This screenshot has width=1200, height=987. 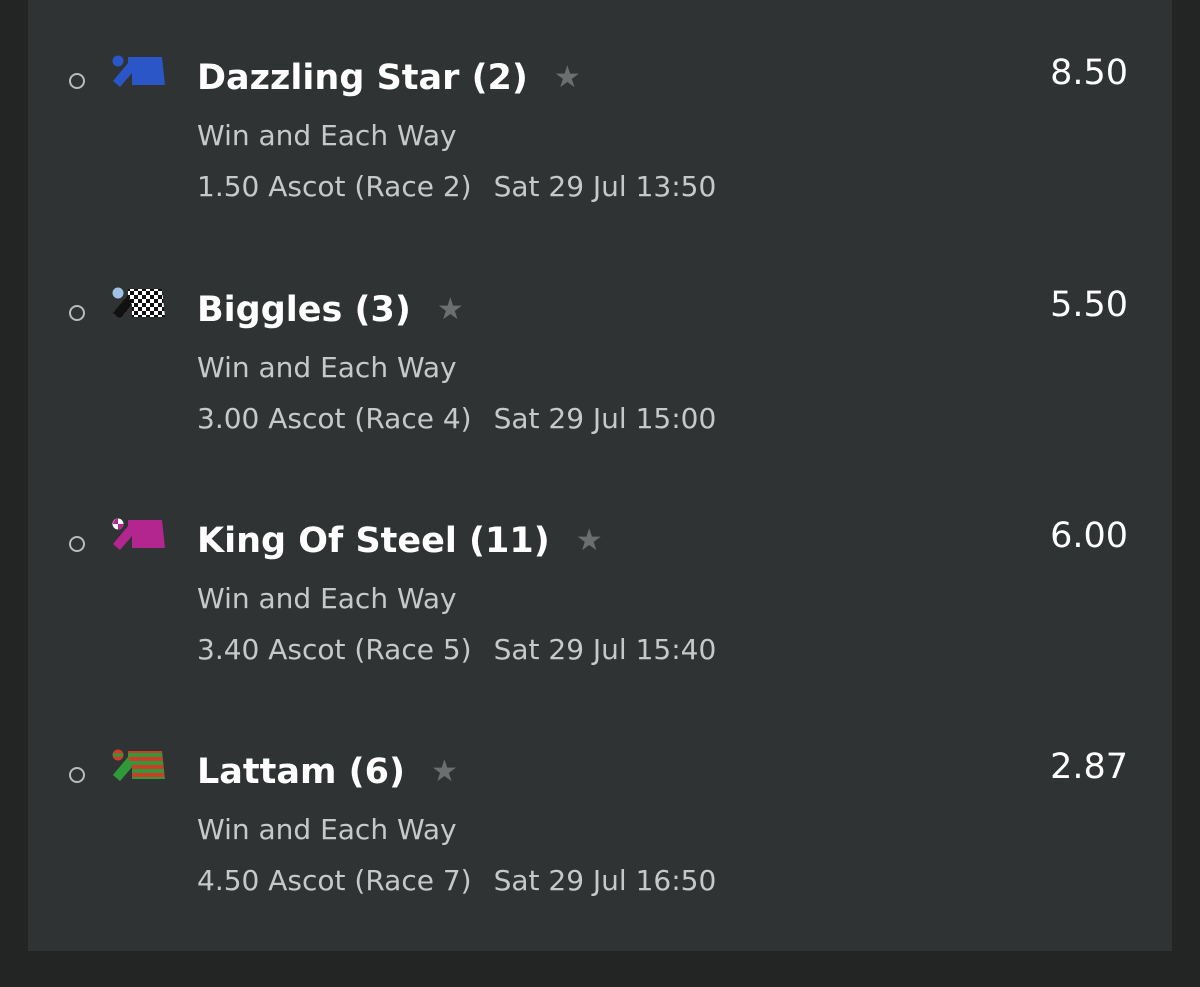 What do you see at coordinates (327, 772) in the screenshot?
I see `selection-name: Lattam (6) ★` at bounding box center [327, 772].